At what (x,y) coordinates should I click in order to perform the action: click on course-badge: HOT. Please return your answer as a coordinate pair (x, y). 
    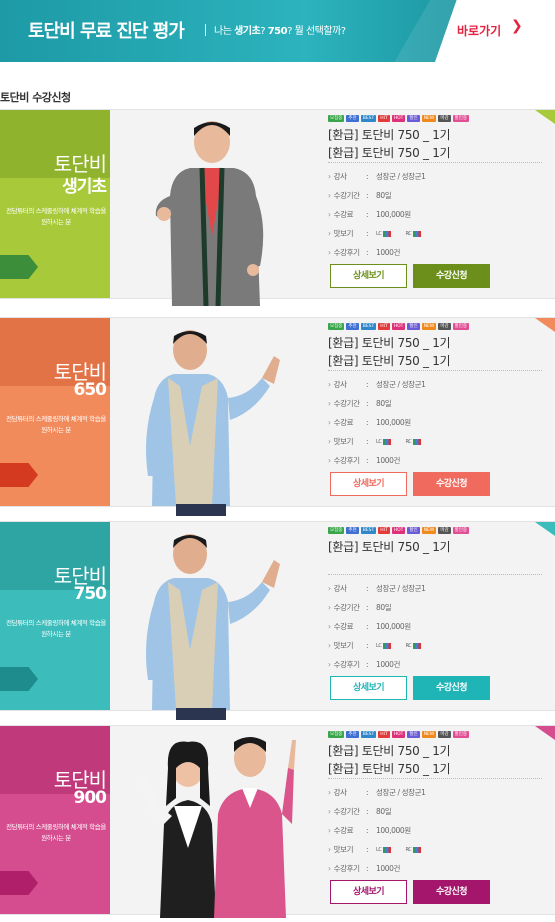
    Looking at the image, I should click on (398, 118).